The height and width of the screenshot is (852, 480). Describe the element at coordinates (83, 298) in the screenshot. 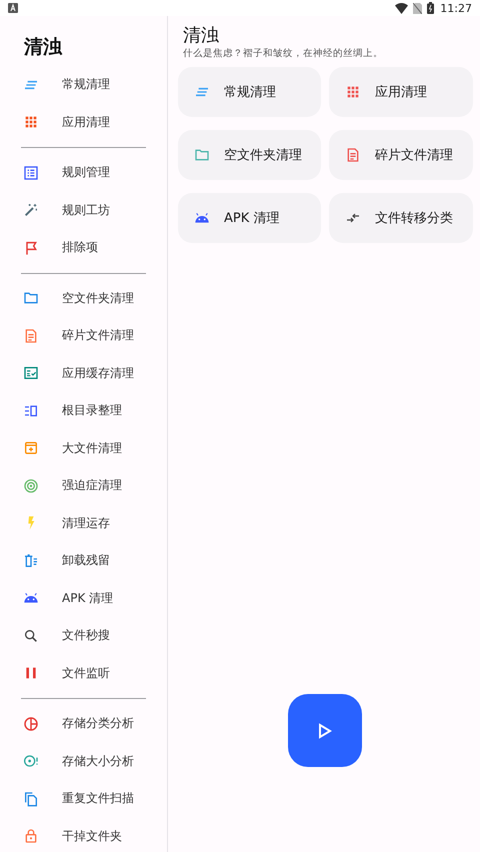

I see `drawer-item: 空文件夹清理` at that location.